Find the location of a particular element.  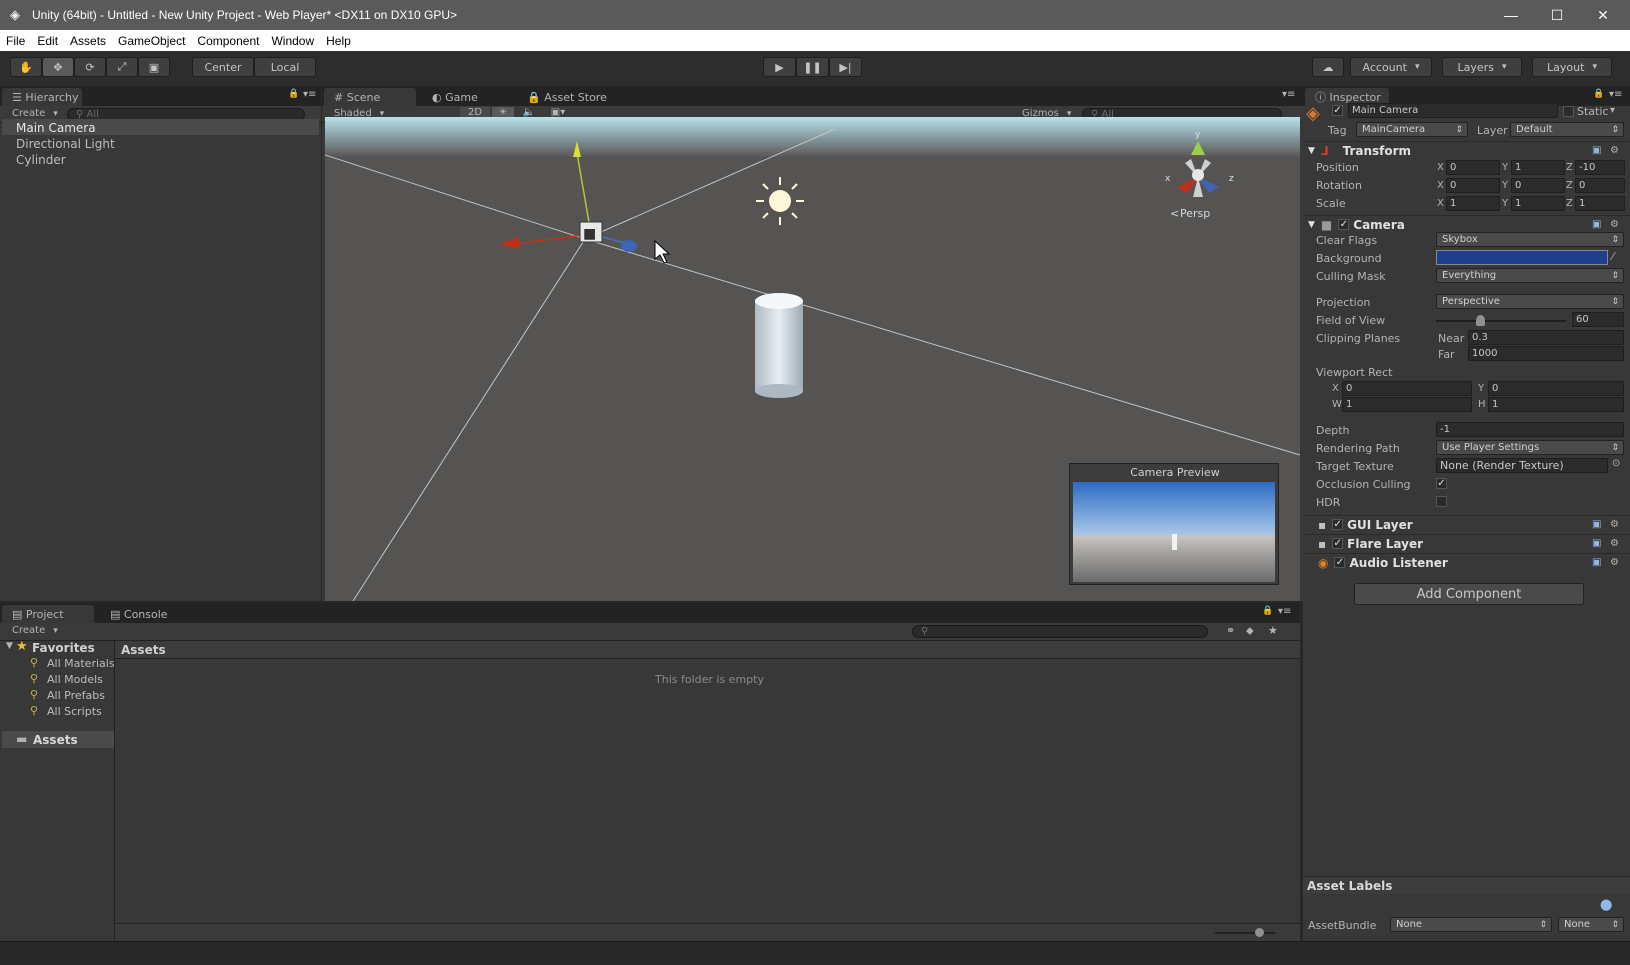

pivot-center-toggle: Center is located at coordinates (223, 67).